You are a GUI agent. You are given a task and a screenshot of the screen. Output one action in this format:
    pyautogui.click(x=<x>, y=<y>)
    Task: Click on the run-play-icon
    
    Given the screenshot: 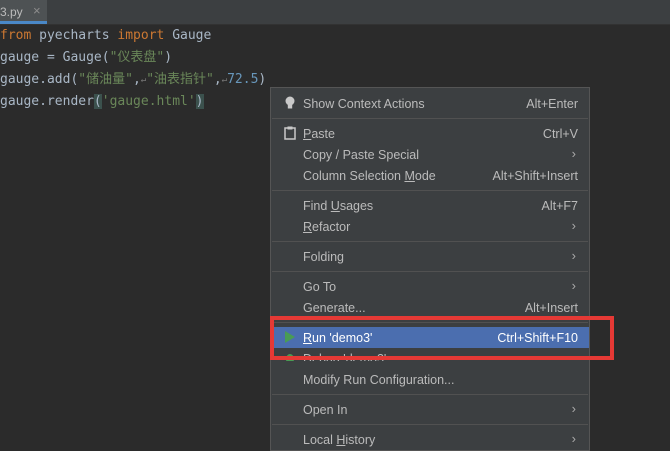 What is the action you would take?
    pyautogui.click(x=290, y=337)
    